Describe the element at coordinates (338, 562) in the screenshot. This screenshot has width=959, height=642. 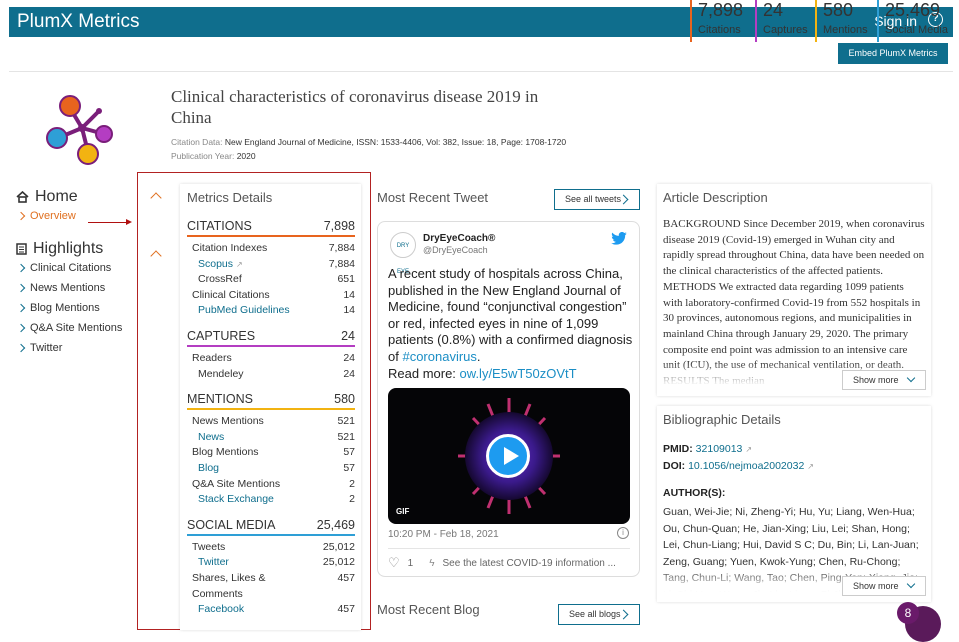
I see `metric-value: 25,012` at that location.